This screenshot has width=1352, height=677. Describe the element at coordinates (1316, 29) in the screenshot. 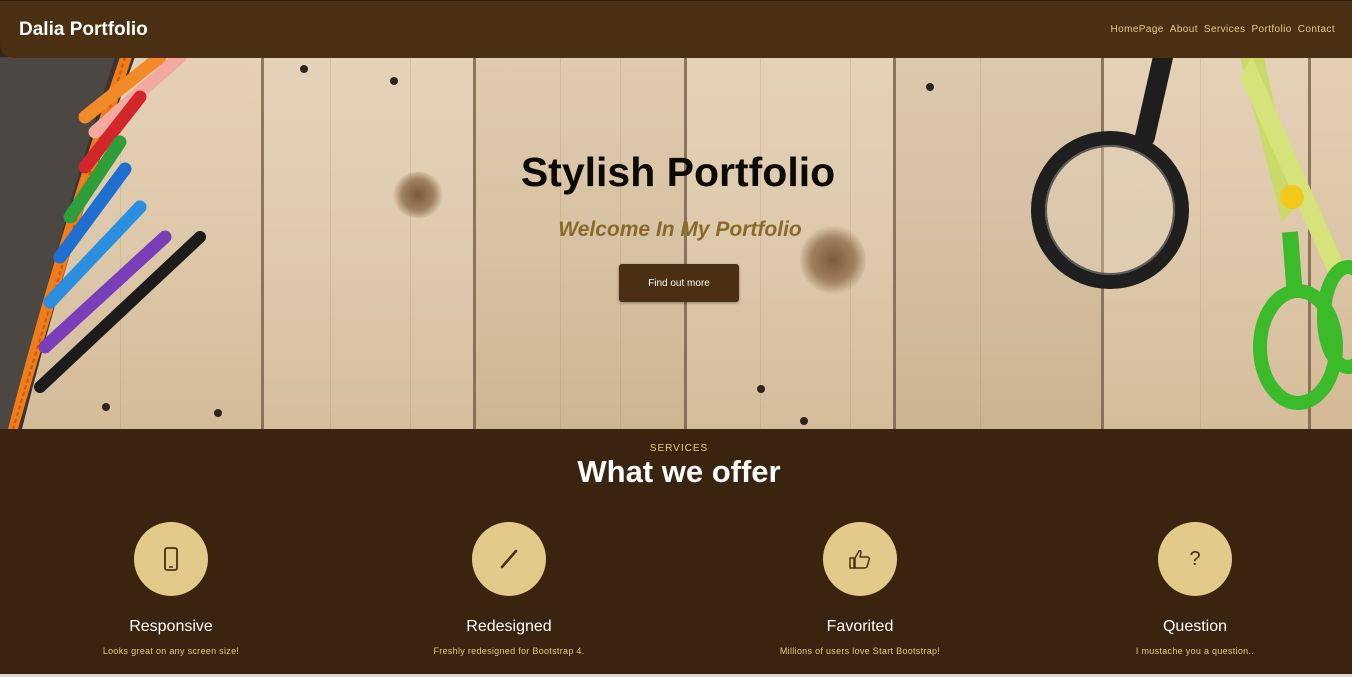

I see `nav-link-contact: Contact` at that location.